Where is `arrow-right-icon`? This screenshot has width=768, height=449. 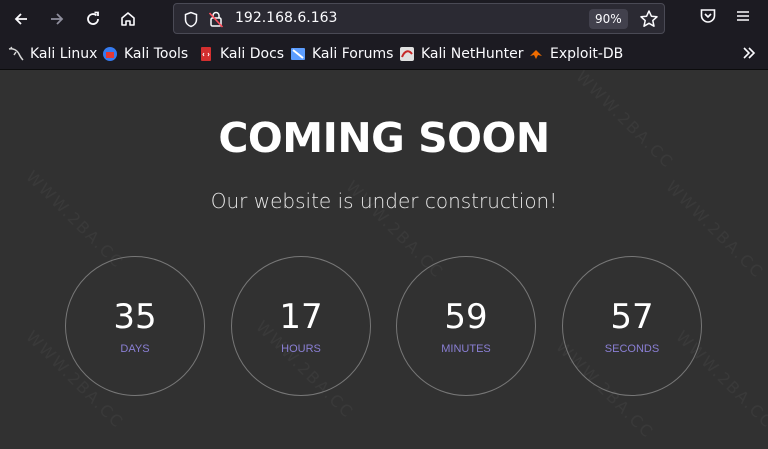 arrow-right-icon is located at coordinates (57, 19).